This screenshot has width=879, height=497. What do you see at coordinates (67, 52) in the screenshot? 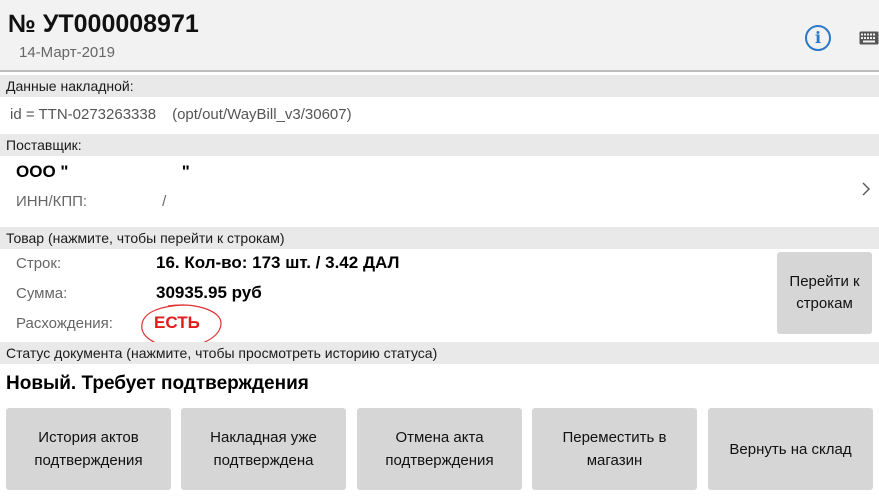
I see `document-date: 14-Март-2019` at bounding box center [67, 52].